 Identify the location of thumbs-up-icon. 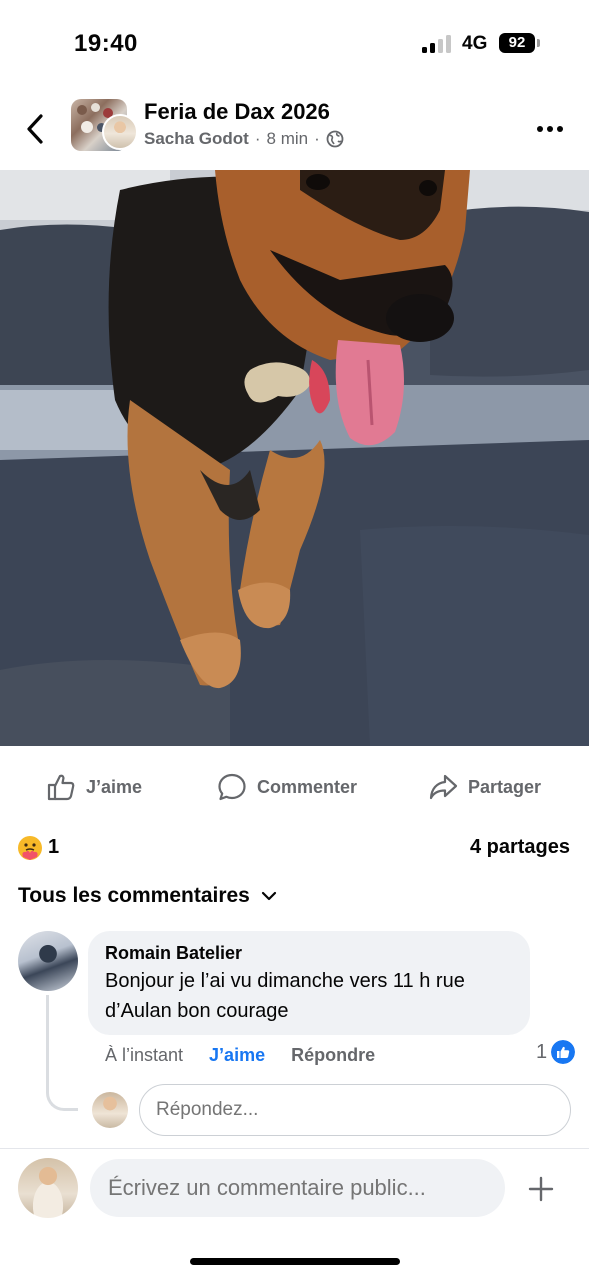
(61, 787).